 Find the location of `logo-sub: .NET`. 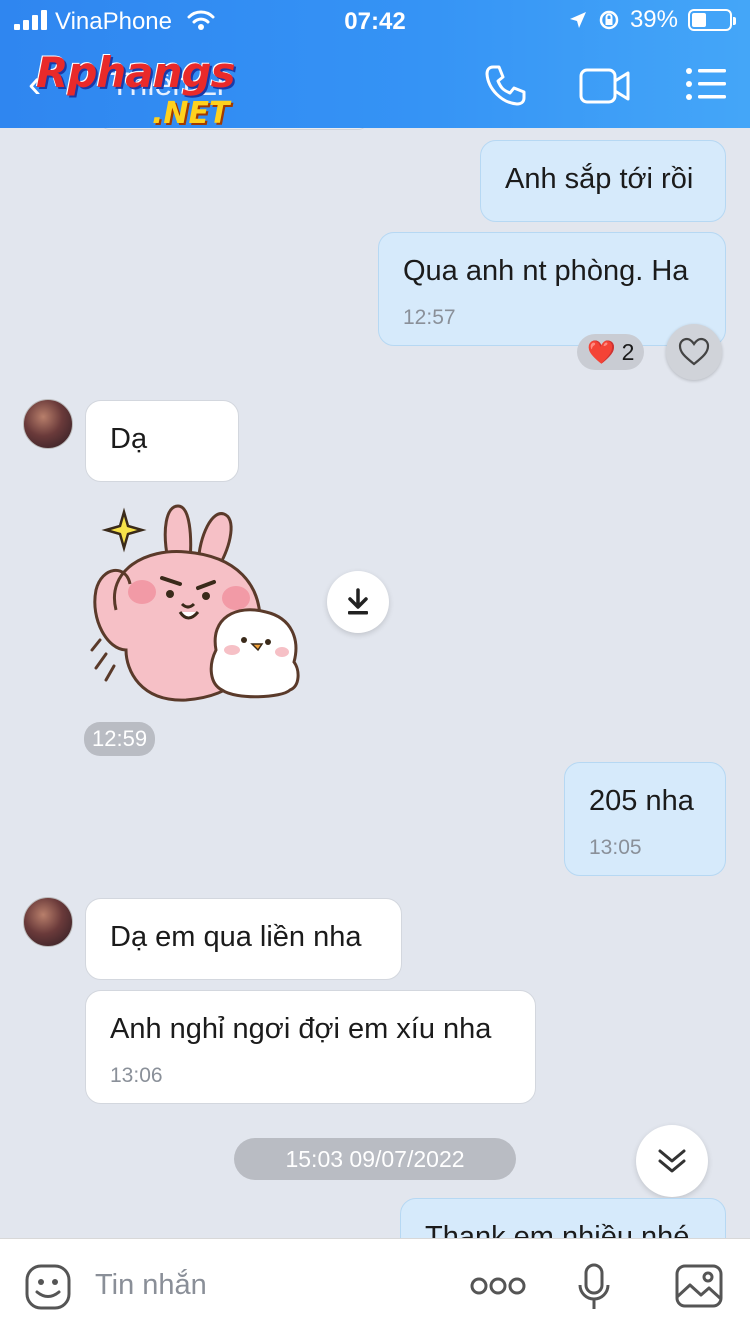

logo-sub: .NET is located at coordinates (191, 113).